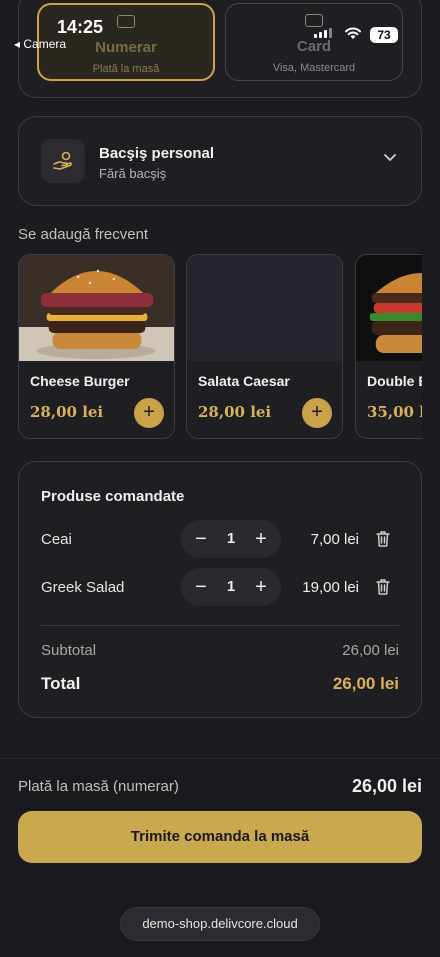 The image size is (440, 957). I want to click on chevron-down-icon, so click(390, 157).